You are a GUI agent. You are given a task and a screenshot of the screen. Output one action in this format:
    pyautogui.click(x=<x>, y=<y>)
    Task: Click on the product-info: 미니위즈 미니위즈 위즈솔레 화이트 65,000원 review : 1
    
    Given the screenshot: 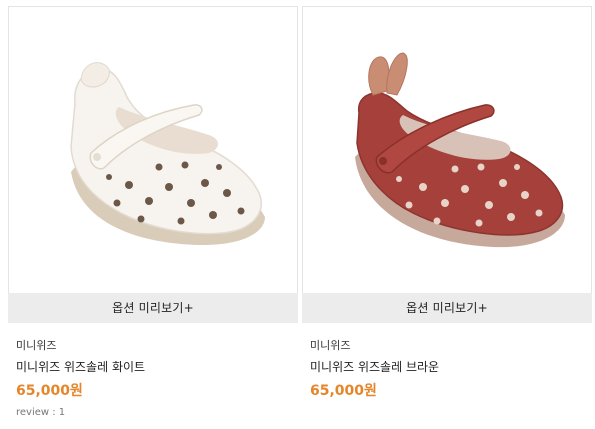 What is the action you would take?
    pyautogui.click(x=153, y=371)
    